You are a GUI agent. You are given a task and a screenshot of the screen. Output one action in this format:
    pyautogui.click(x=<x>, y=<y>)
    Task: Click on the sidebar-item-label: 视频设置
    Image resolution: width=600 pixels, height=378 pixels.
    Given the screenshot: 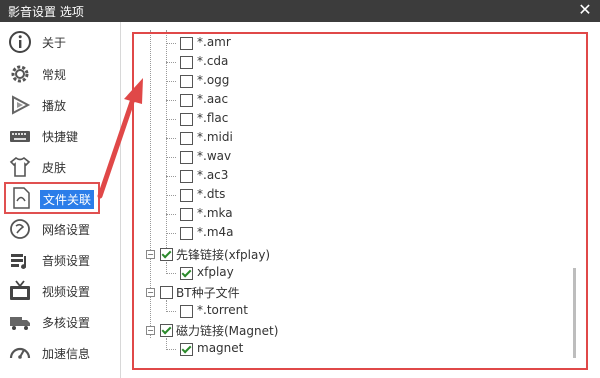 What is the action you would take?
    pyautogui.click(x=66, y=292)
    